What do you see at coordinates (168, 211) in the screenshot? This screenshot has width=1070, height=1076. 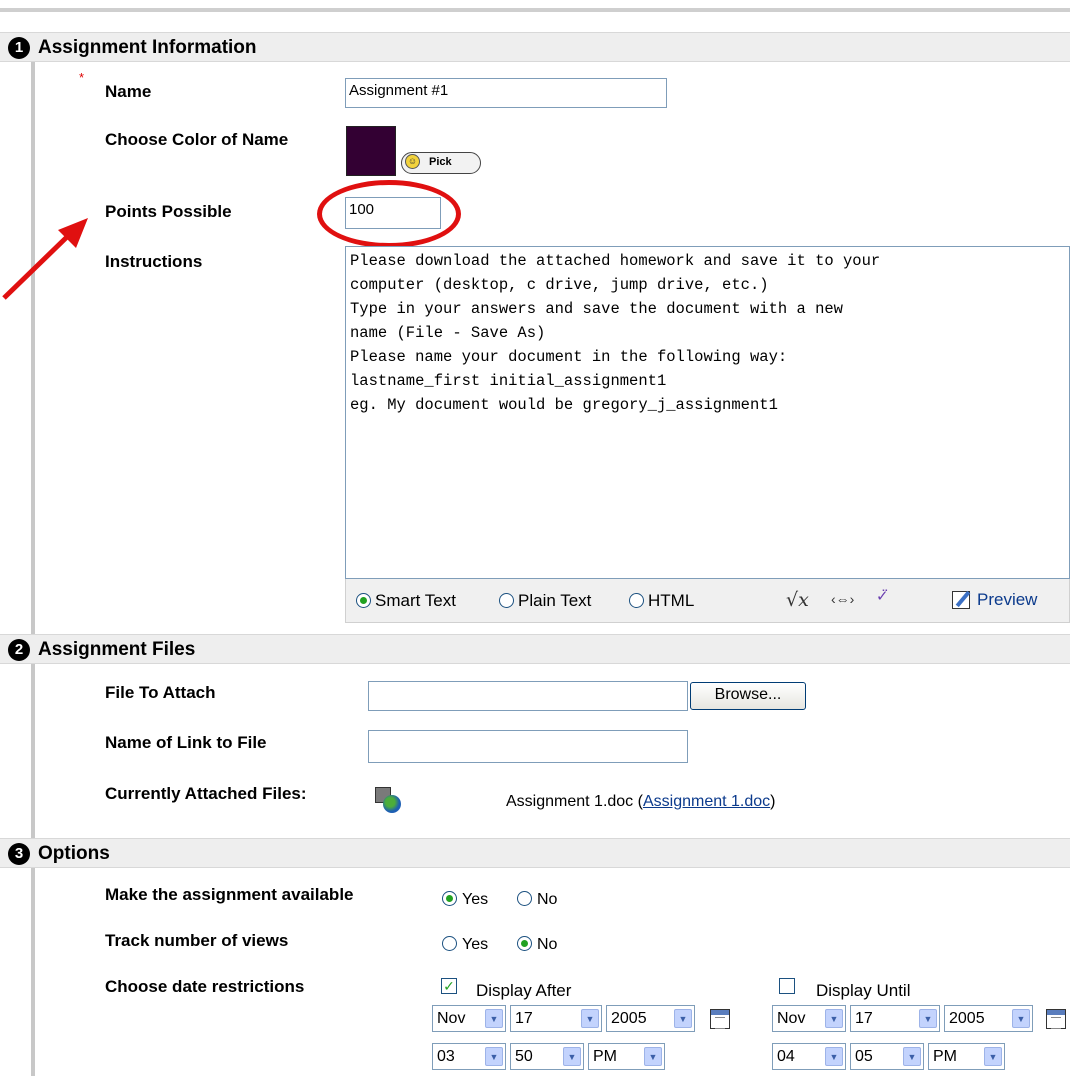 I see `points-label: Points Possible` at bounding box center [168, 211].